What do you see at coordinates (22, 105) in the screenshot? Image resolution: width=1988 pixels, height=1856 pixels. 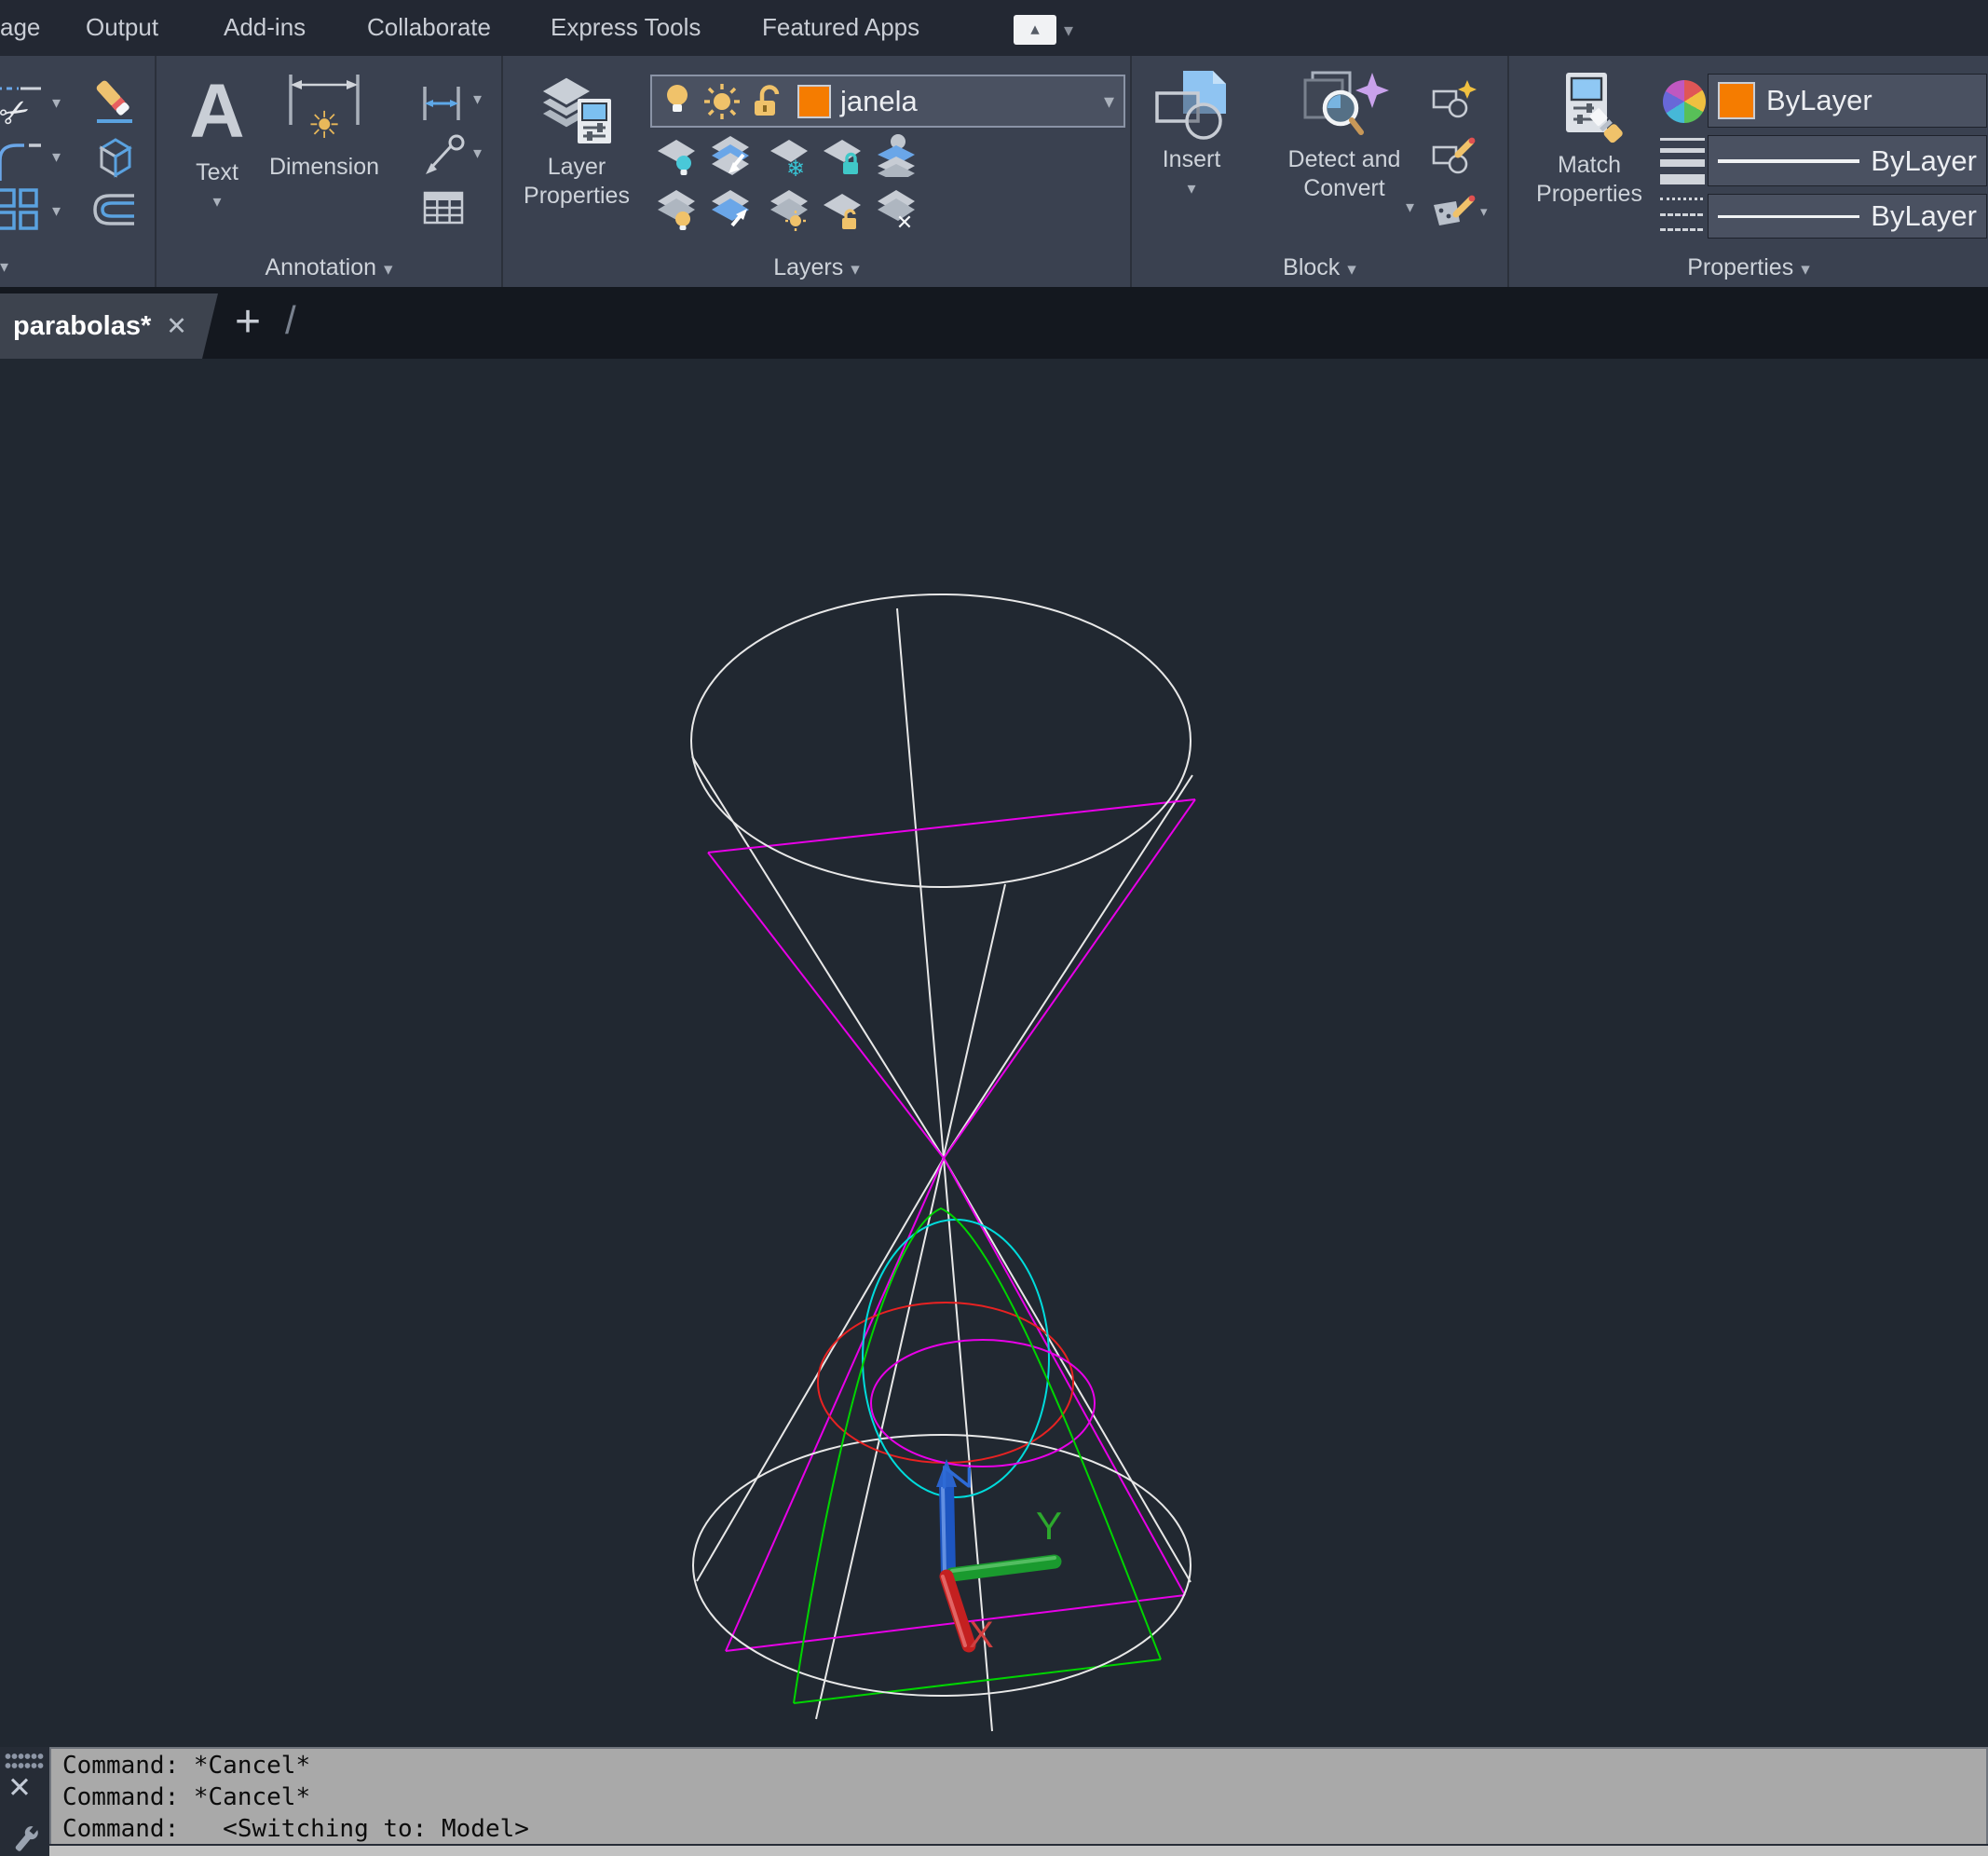 I see `trim-icon: ✂` at bounding box center [22, 105].